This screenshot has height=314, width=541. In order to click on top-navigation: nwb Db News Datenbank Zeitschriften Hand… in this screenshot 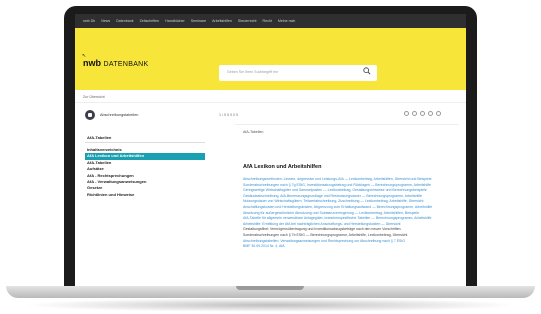, I will do `click(270, 21)`.